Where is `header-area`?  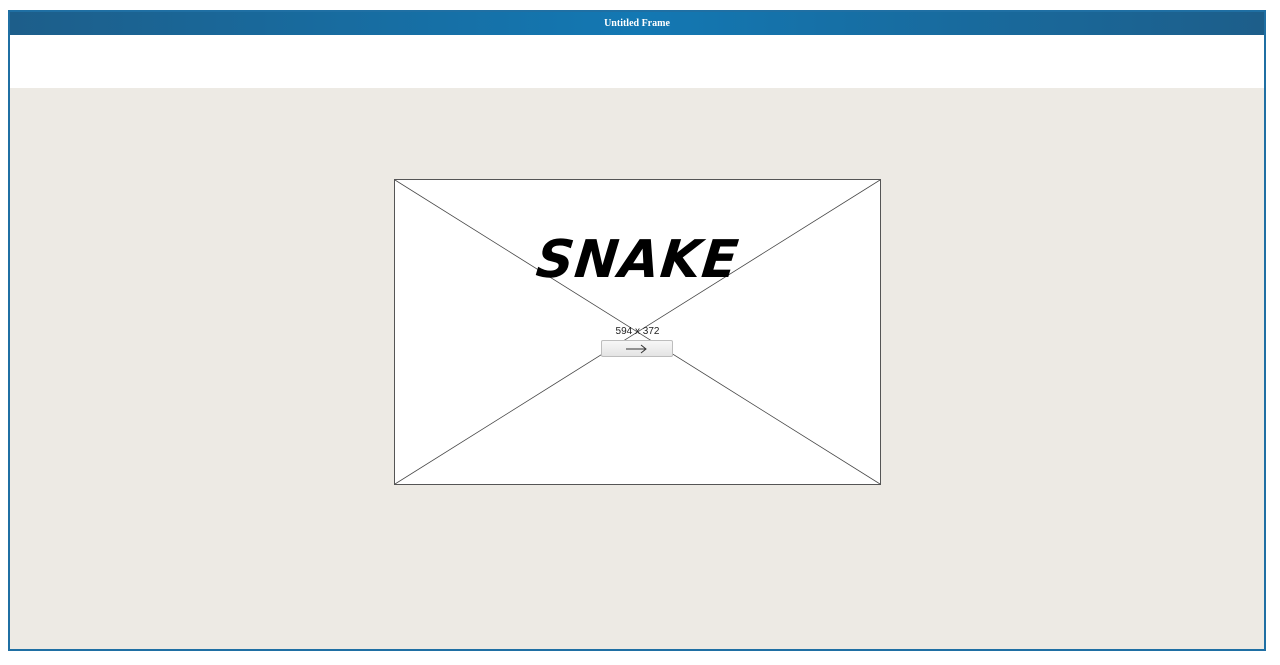 header-area is located at coordinates (637, 61).